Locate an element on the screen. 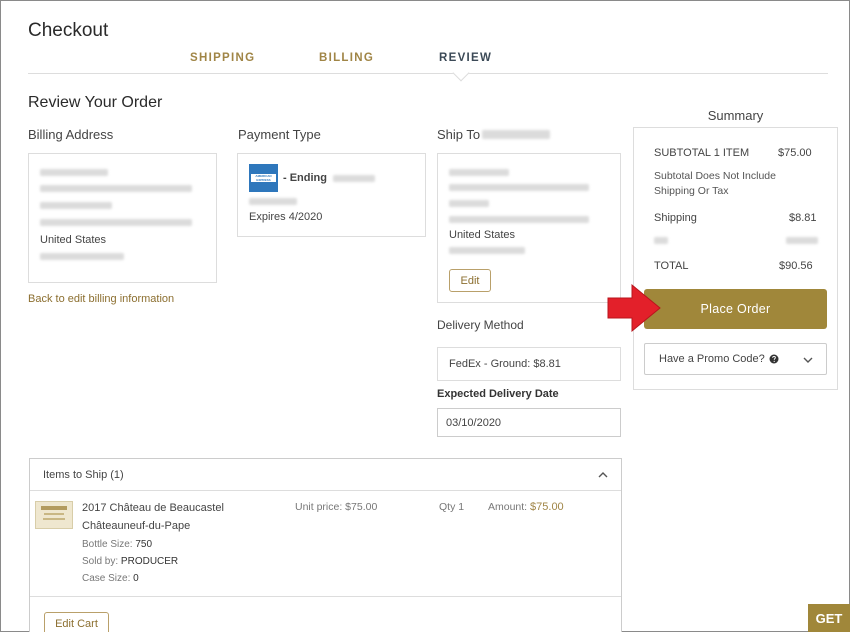 This screenshot has height=632, width=850. edit-cart-button: Edit Cart is located at coordinates (76, 622).